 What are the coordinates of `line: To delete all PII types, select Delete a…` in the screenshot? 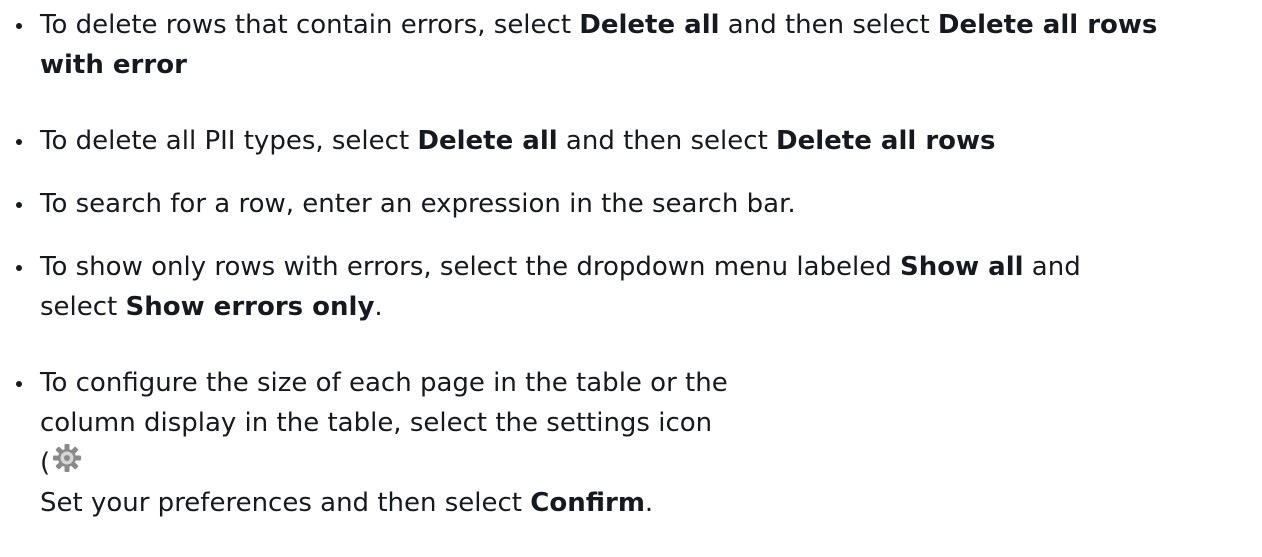 It's located at (651, 141).